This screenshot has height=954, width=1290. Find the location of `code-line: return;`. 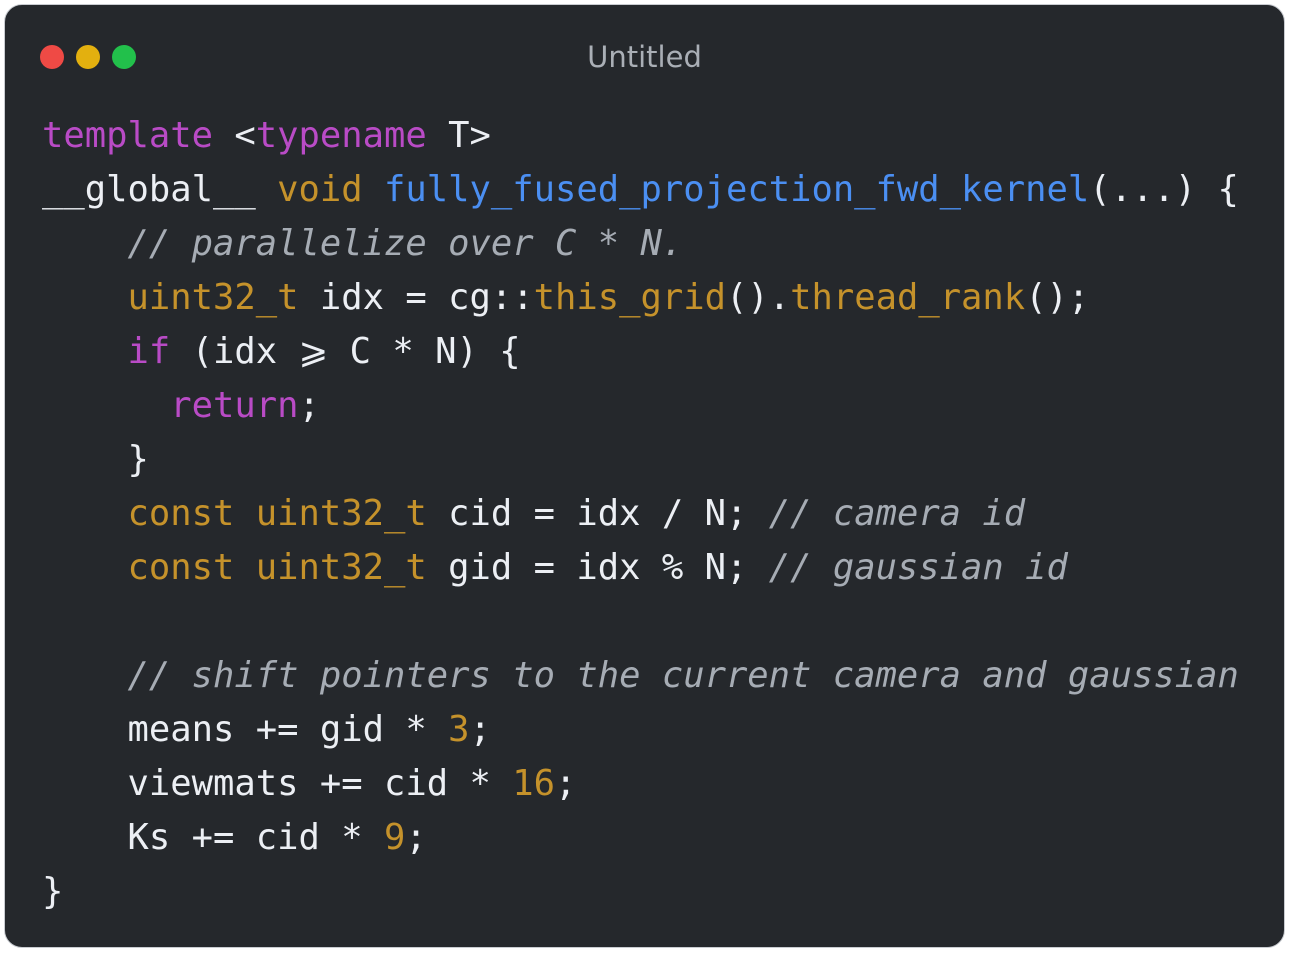

code-line: return; is located at coordinates (640, 406).